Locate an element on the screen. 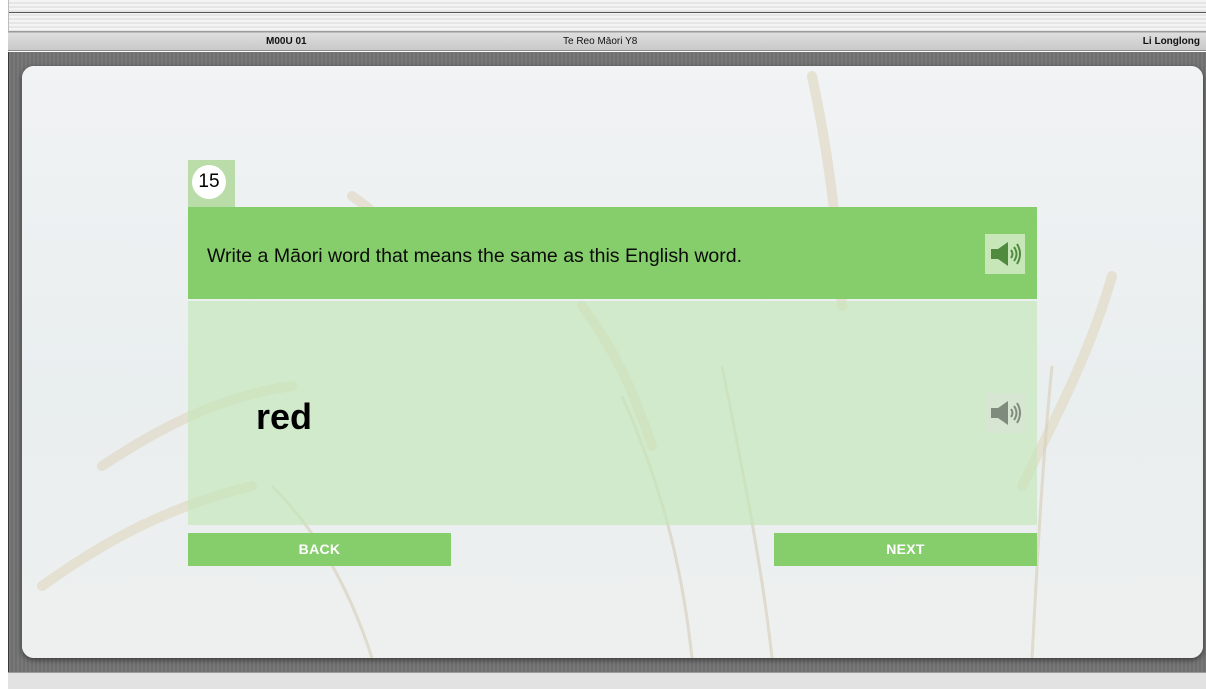 Image resolution: width=1206 pixels, height=689 pixels. play-word-audio-button is located at coordinates (1005, 413).